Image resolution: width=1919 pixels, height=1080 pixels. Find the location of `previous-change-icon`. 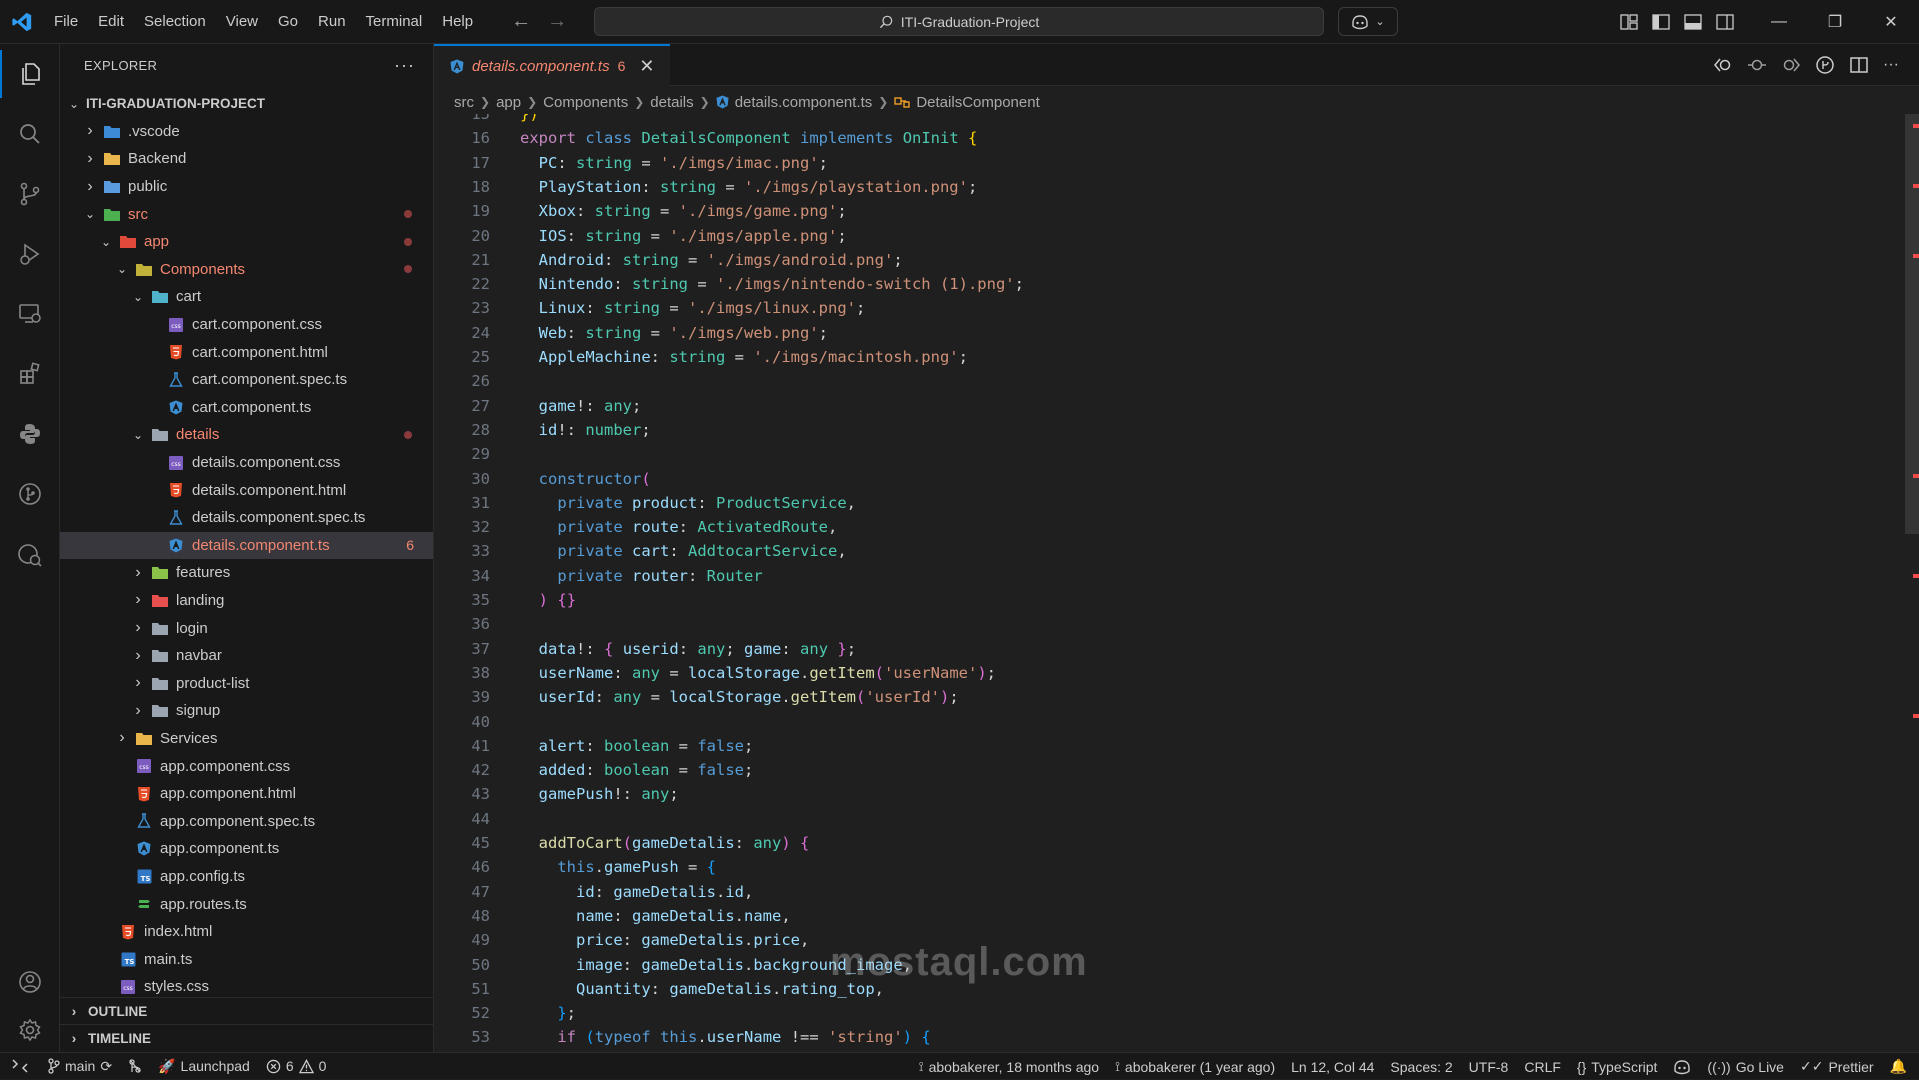

previous-change-icon is located at coordinates (1757, 65).